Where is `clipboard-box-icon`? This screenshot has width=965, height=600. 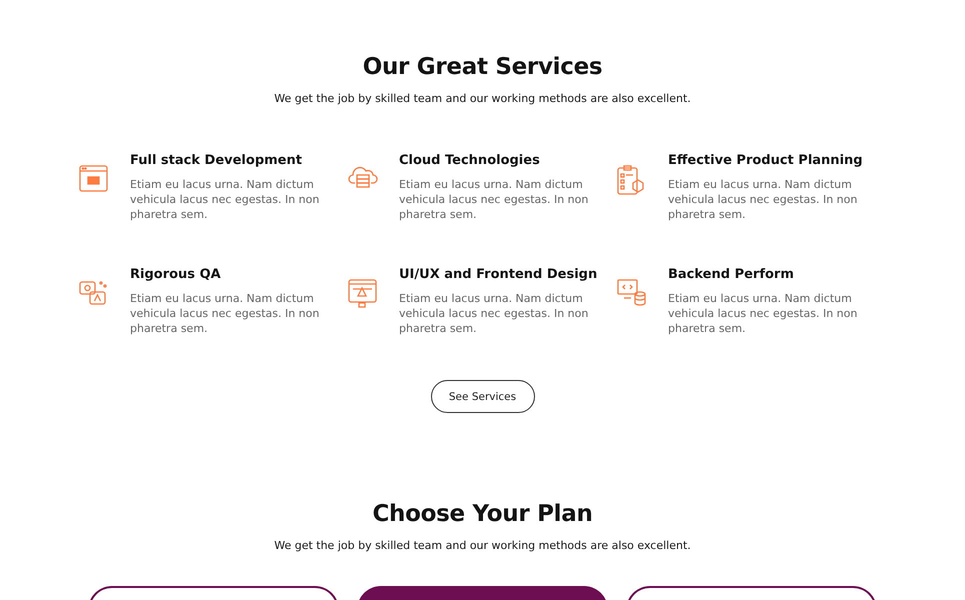
clipboard-box-icon is located at coordinates (631, 180).